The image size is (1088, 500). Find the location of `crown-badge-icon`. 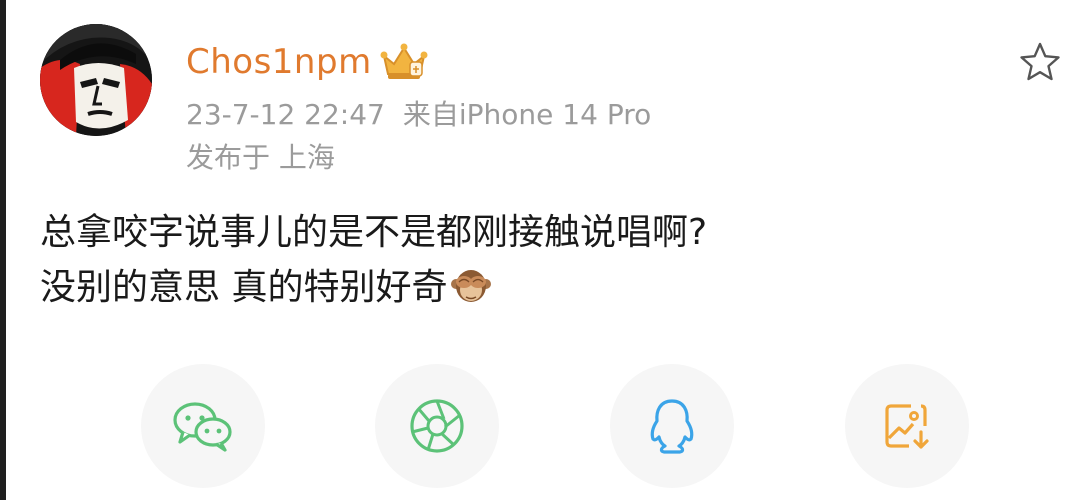

crown-badge-icon is located at coordinates (404, 62).